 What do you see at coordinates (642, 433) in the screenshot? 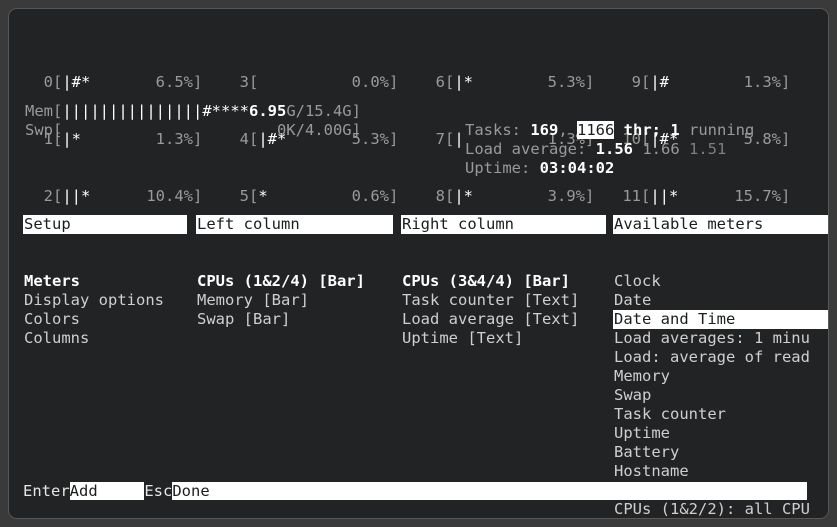
I see `panel-available-meters-item-label: Uptime` at bounding box center [642, 433].